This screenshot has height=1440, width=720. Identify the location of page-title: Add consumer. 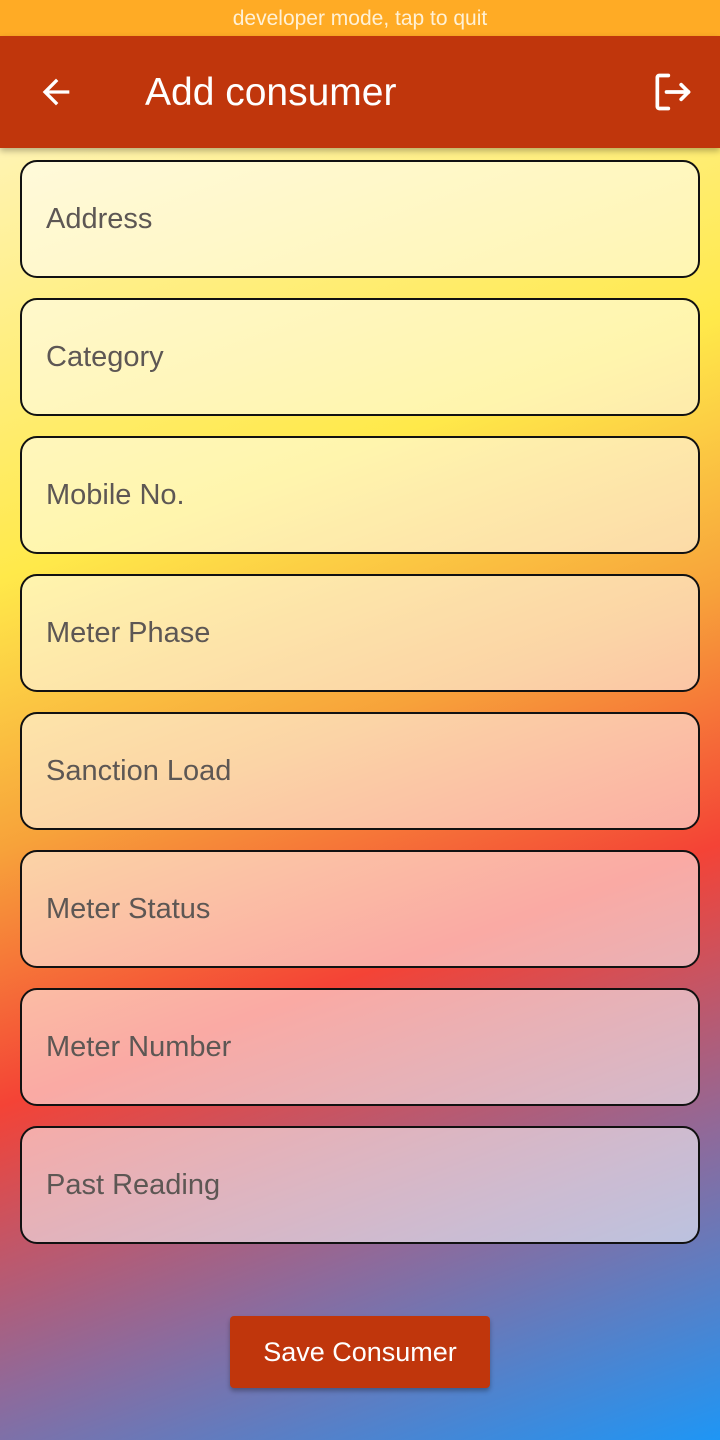
(271, 92).